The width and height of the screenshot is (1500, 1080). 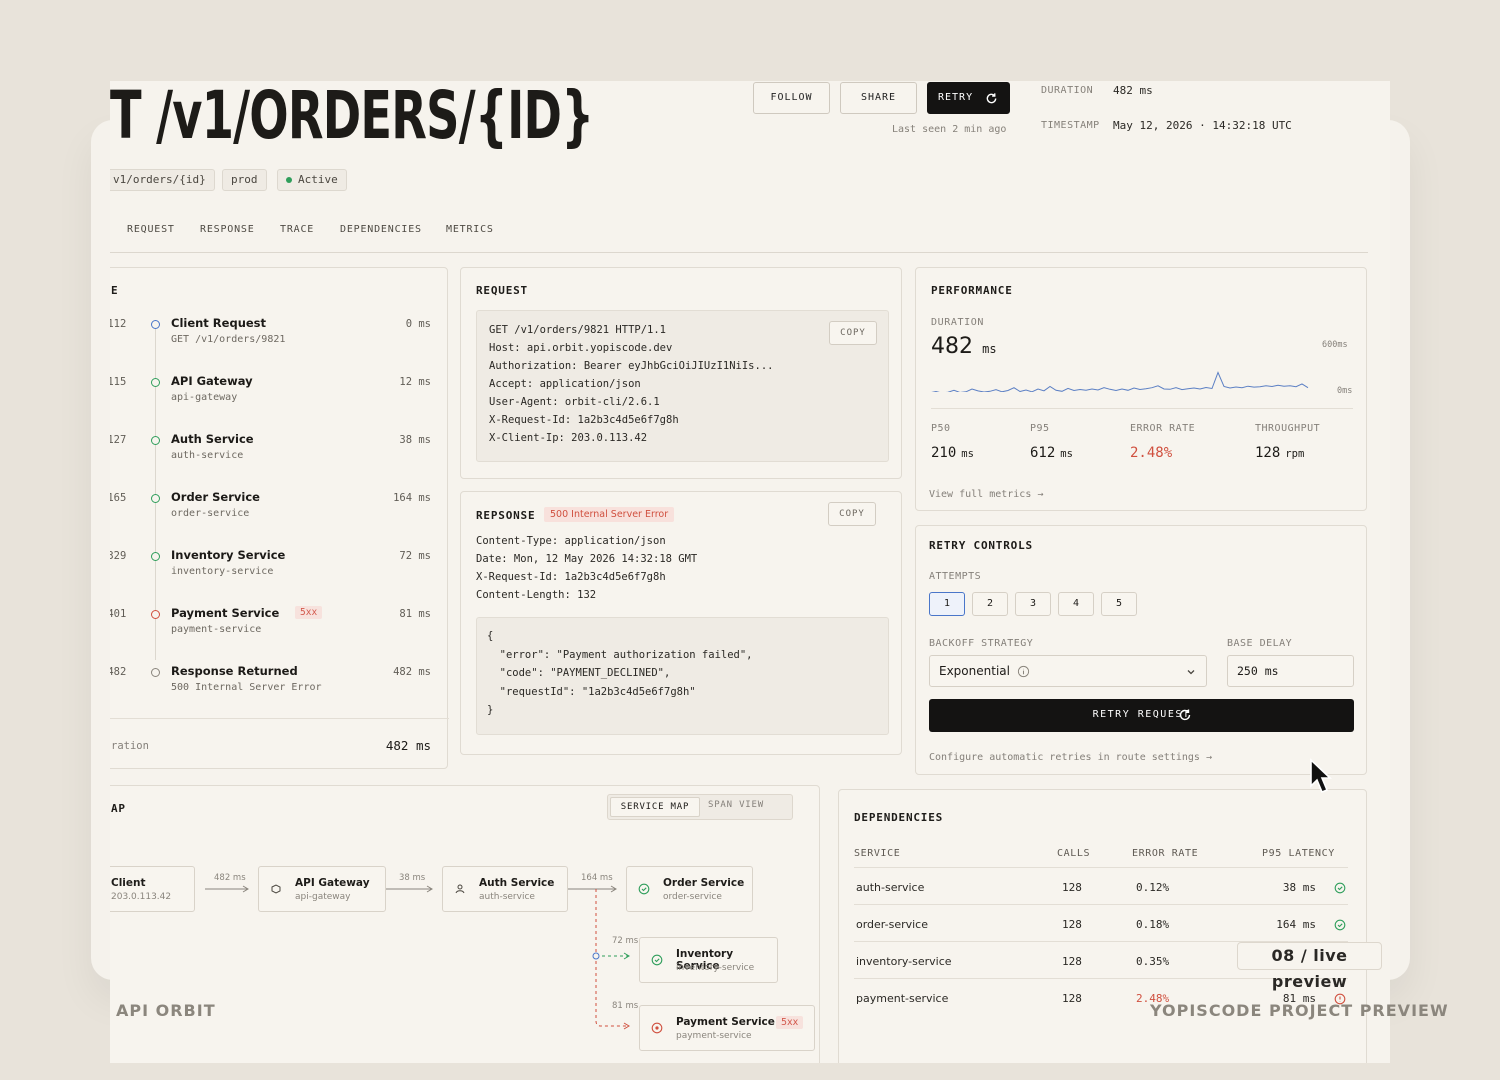 I want to click on dep-header-error: ERROR RATE, so click(x=1165, y=853).